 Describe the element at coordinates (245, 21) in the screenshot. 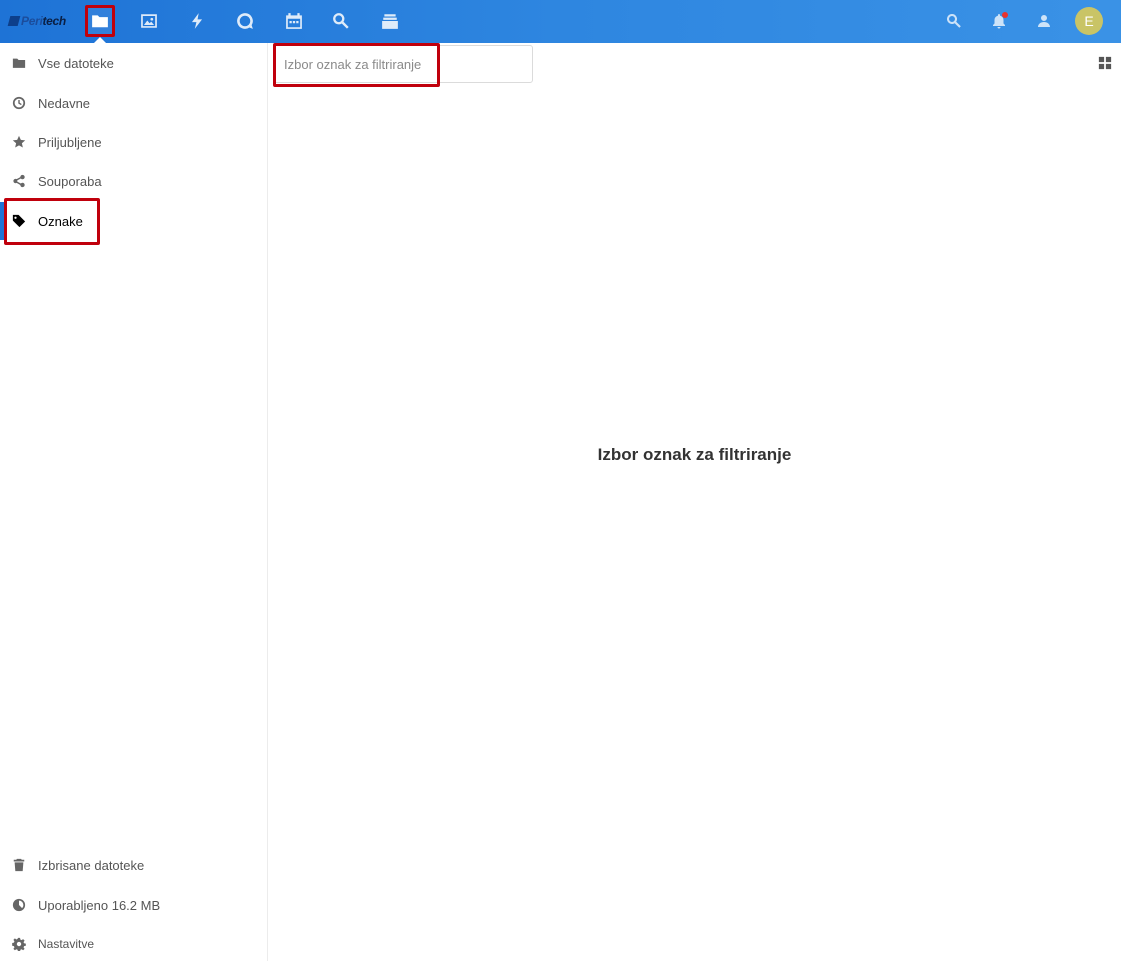

I see `talk-icon` at that location.